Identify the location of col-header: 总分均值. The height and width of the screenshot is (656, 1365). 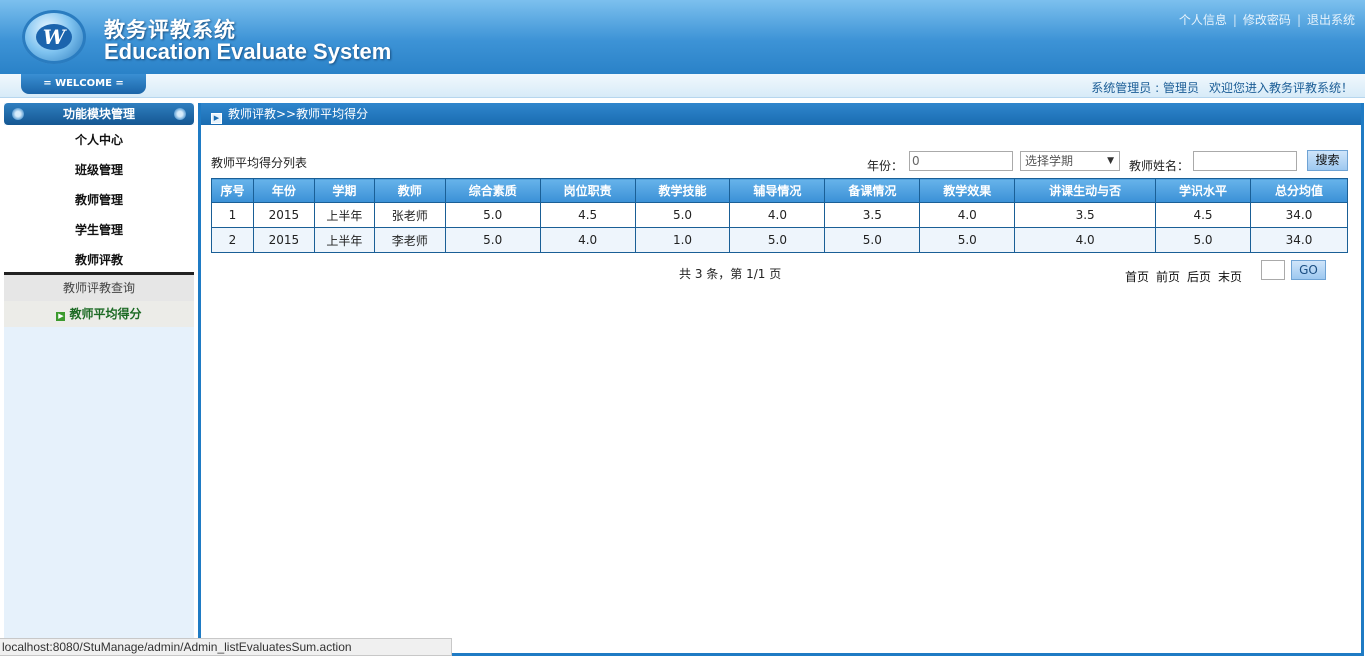
(1299, 190).